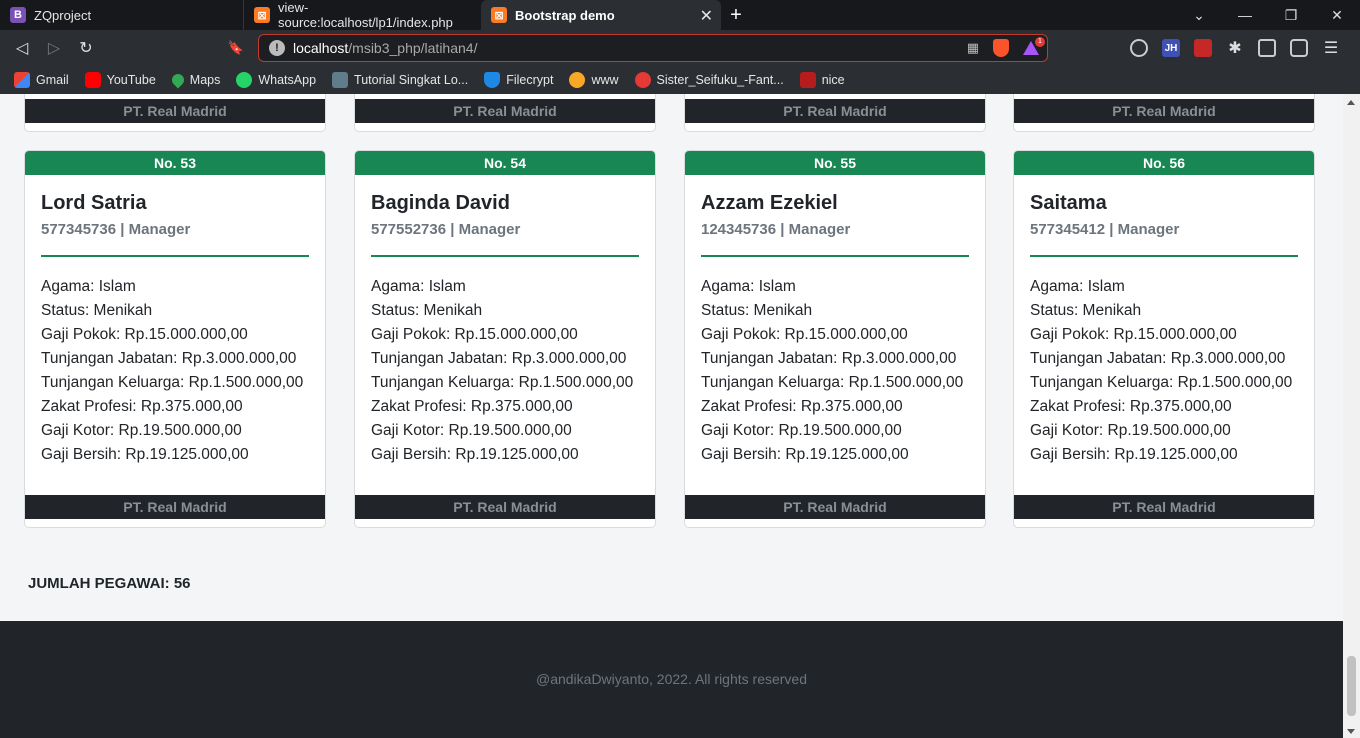 The width and height of the screenshot is (1360, 738). What do you see at coordinates (41, 80) in the screenshot?
I see `bookmark-gmail: Gmail` at bounding box center [41, 80].